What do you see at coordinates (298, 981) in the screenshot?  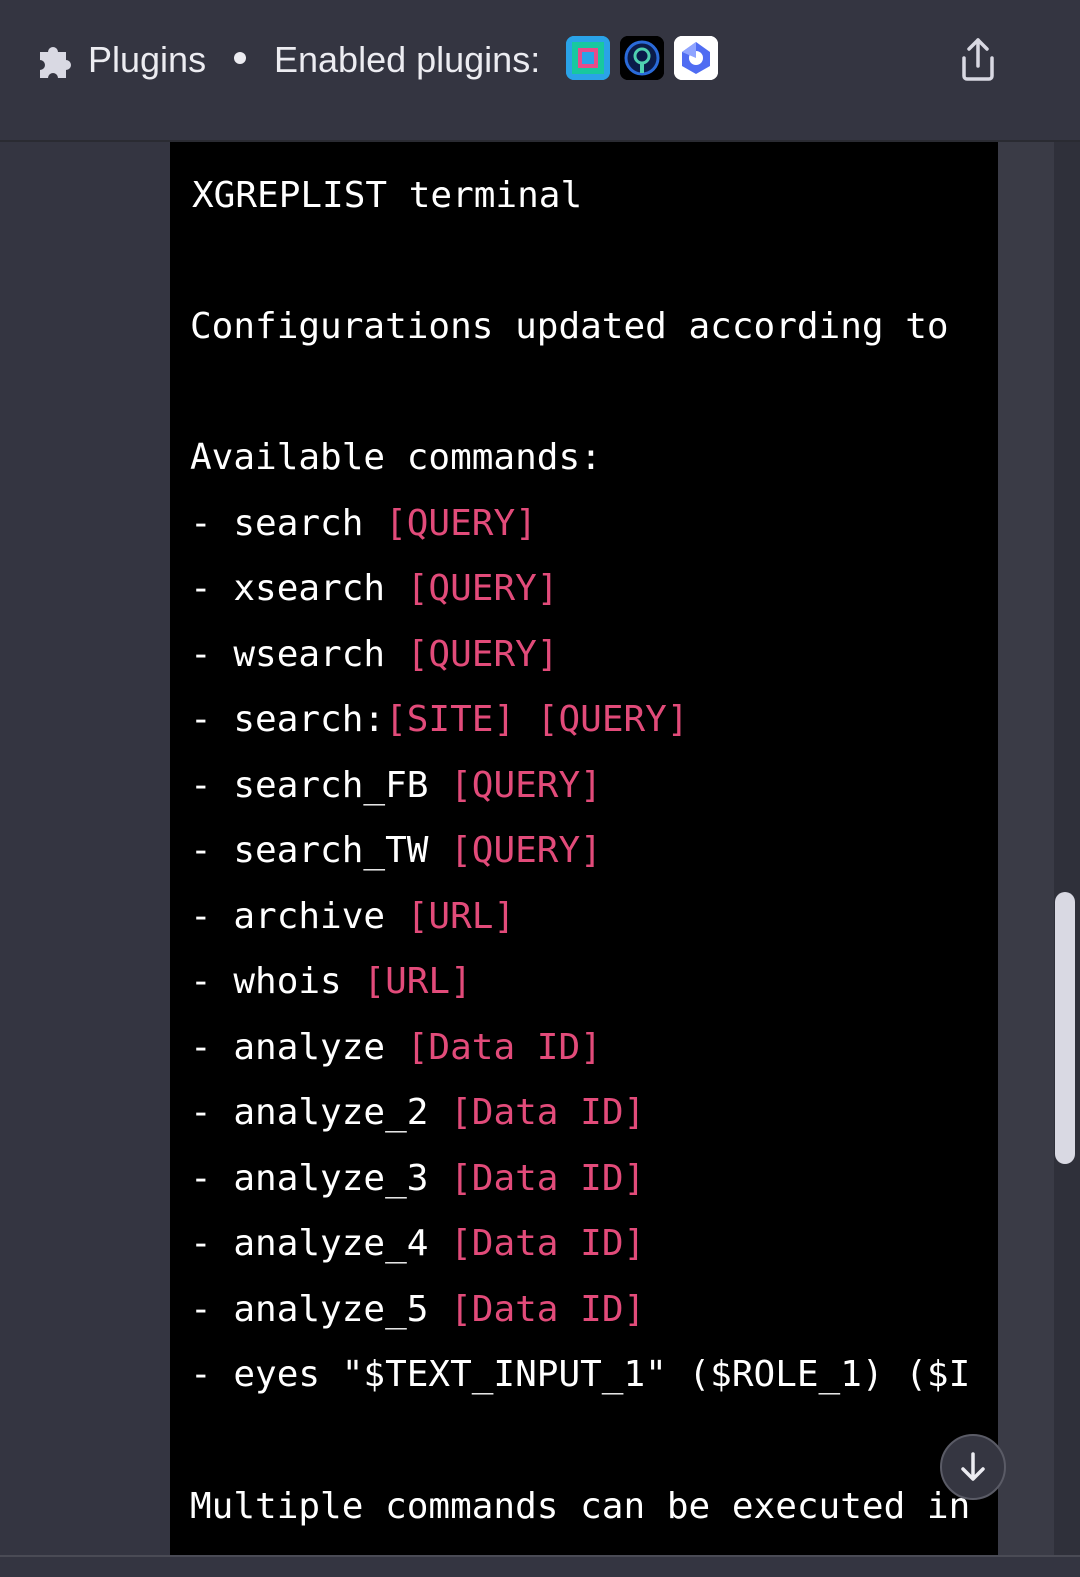 I see `command-name: whois` at bounding box center [298, 981].